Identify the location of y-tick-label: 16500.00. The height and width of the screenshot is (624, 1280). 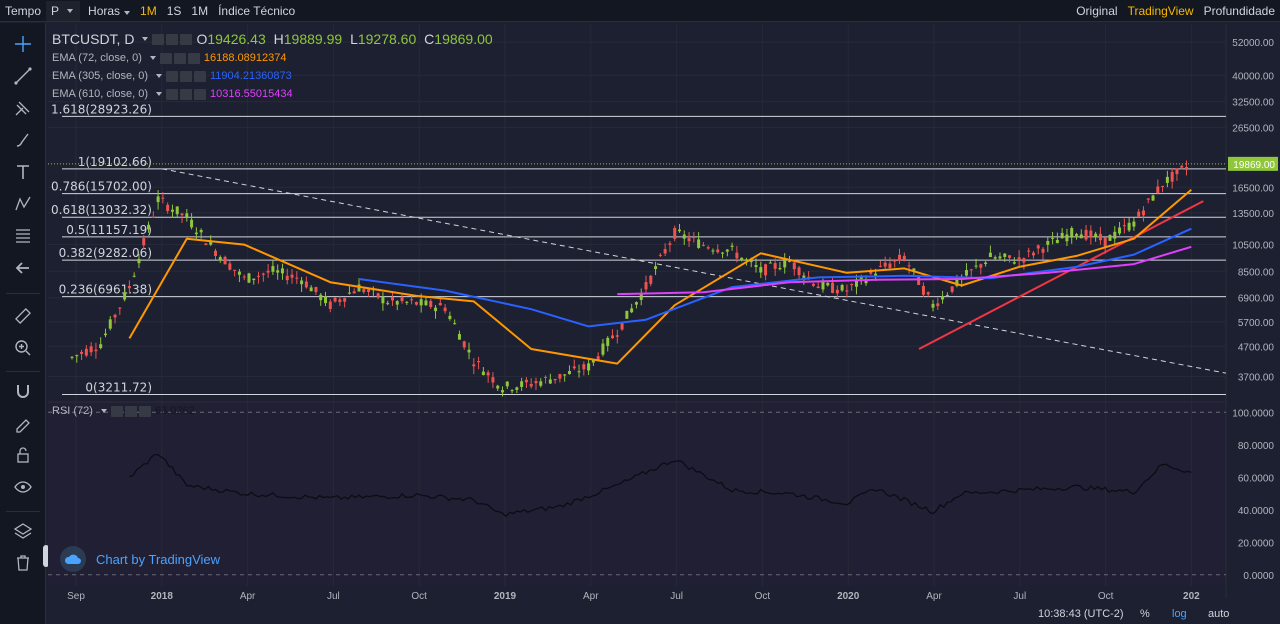
(1253, 188).